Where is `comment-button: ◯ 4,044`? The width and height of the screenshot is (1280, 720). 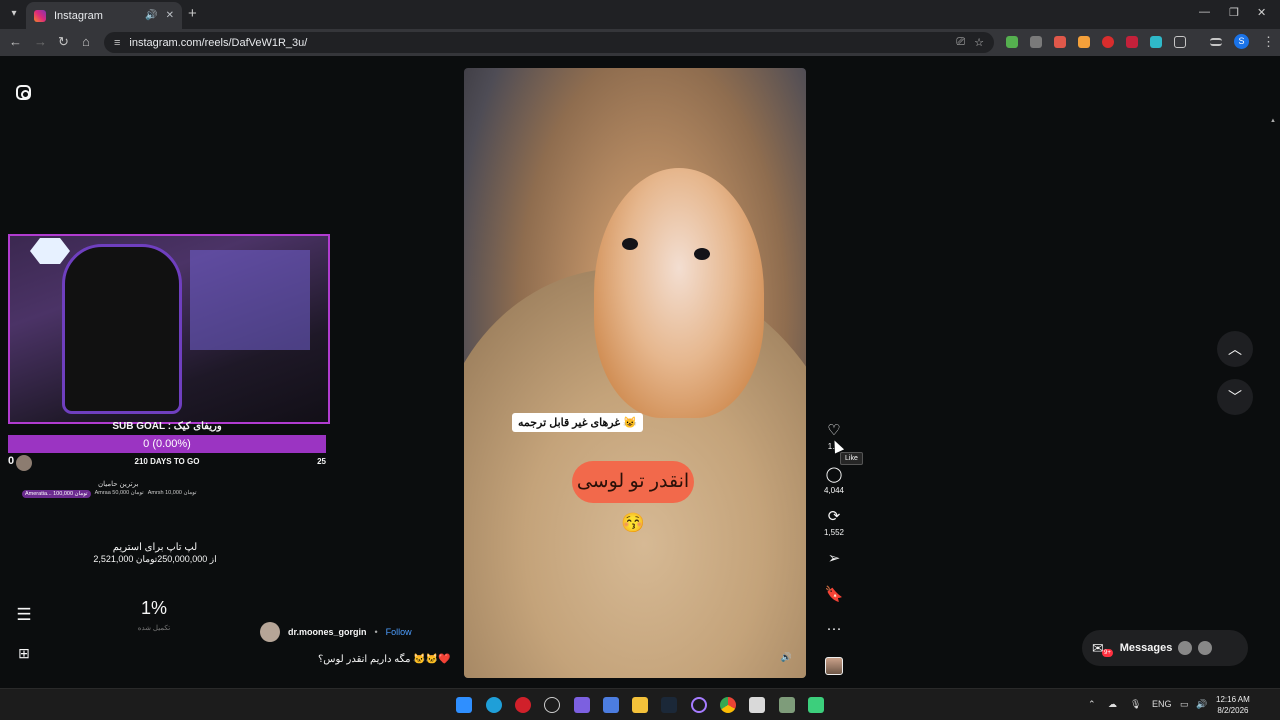
comment-button: ◯ 4,044 is located at coordinates (834, 480).